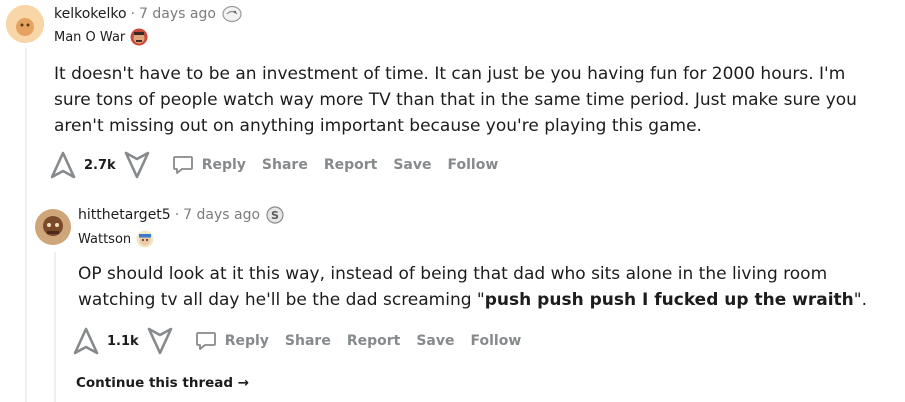 This screenshot has width=905, height=402. What do you see at coordinates (55, 327) in the screenshot?
I see `thread-line-nested` at bounding box center [55, 327].